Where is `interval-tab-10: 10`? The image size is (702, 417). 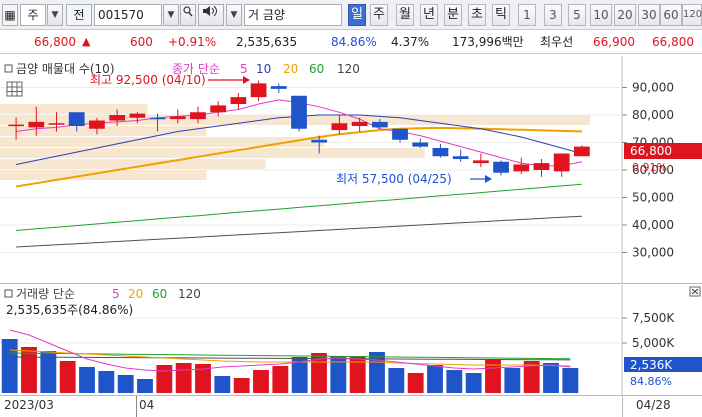 interval-tab-10: 10 is located at coordinates (601, 15).